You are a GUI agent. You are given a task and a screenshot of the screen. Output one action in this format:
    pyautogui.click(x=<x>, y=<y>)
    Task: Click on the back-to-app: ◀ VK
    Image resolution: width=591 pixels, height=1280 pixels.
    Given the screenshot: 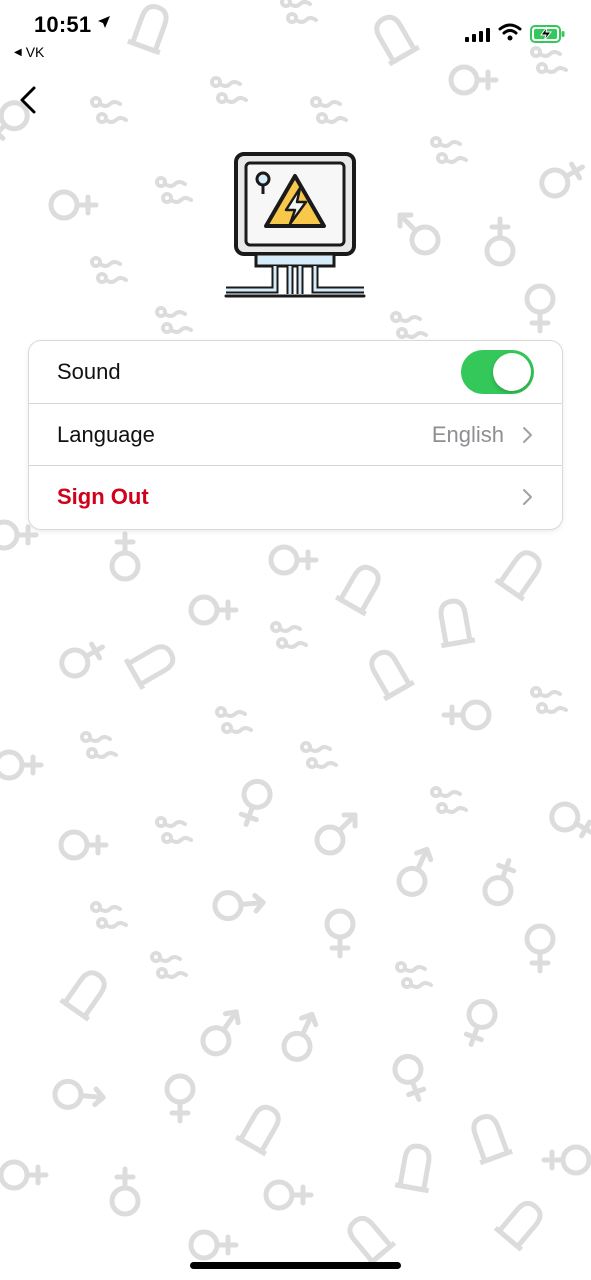 What is the action you would take?
    pyautogui.click(x=29, y=52)
    